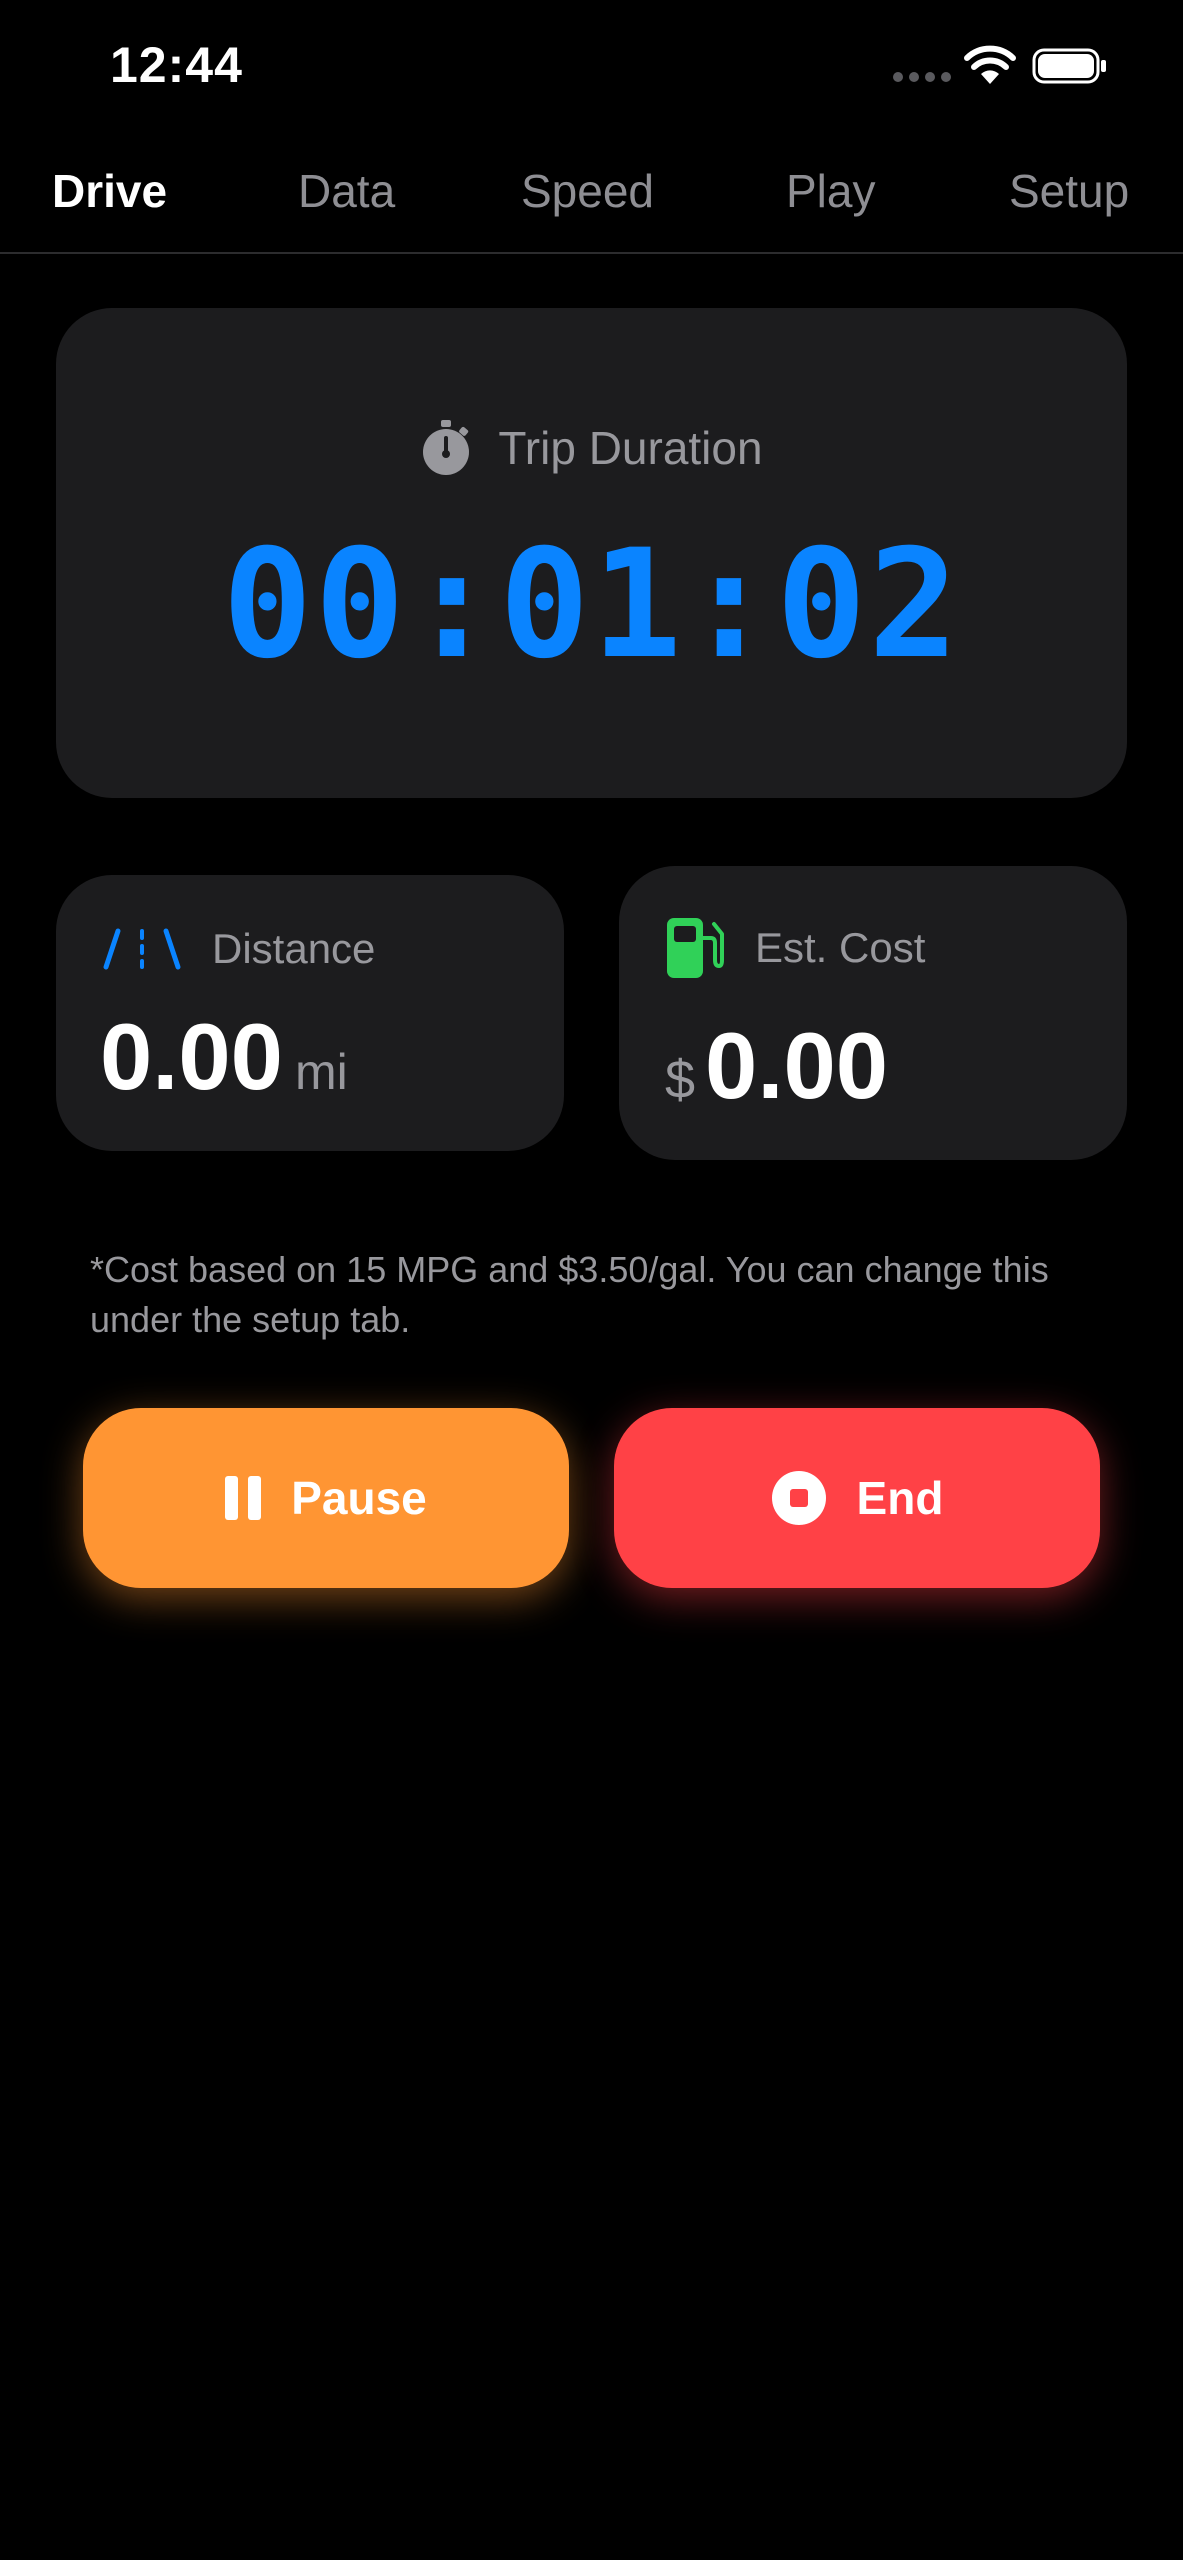 The image size is (1183, 2560). I want to click on est-cost-value: 0.00, so click(796, 1065).